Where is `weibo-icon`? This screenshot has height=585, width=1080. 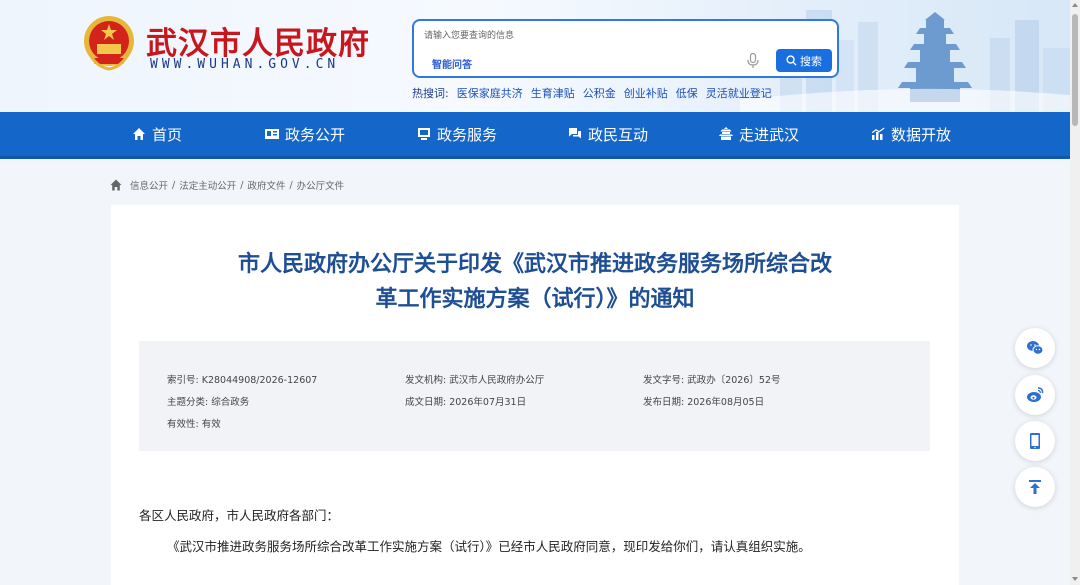
weibo-icon is located at coordinates (1035, 394).